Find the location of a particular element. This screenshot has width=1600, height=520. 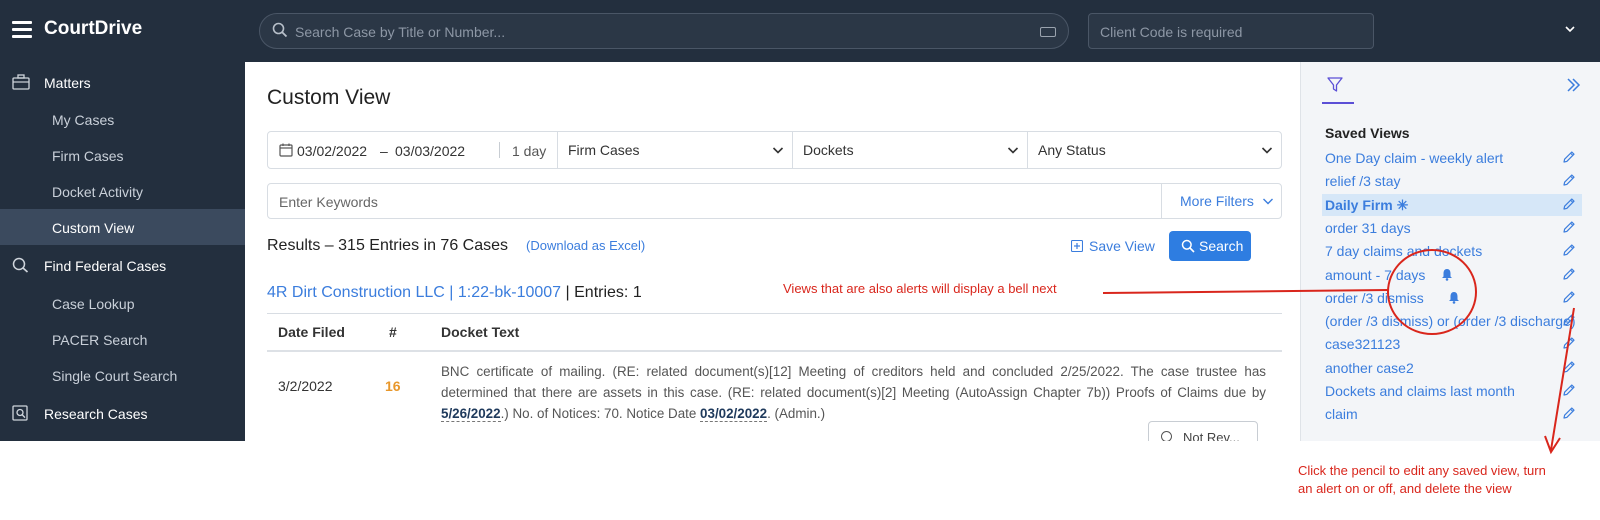

sidebar-section-matters: Matters is located at coordinates (122, 82).